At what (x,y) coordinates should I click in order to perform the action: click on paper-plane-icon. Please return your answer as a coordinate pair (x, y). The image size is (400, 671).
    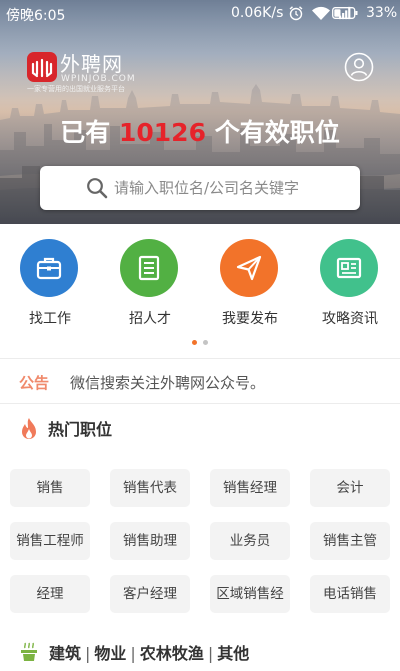
    Looking at the image, I should click on (249, 268).